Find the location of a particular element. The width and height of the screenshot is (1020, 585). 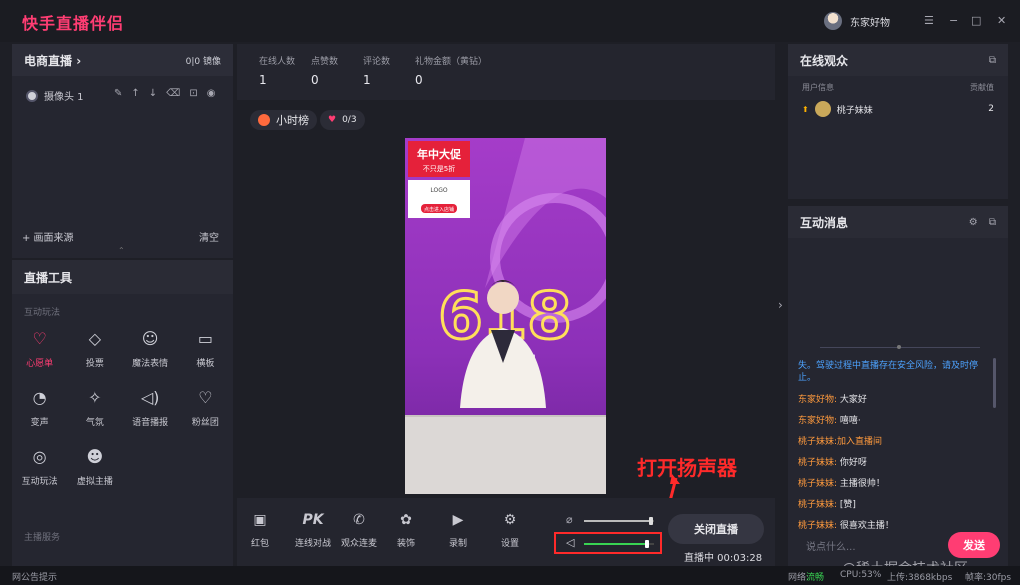

hour-rank-badge: 小时榜 is located at coordinates (283, 120).